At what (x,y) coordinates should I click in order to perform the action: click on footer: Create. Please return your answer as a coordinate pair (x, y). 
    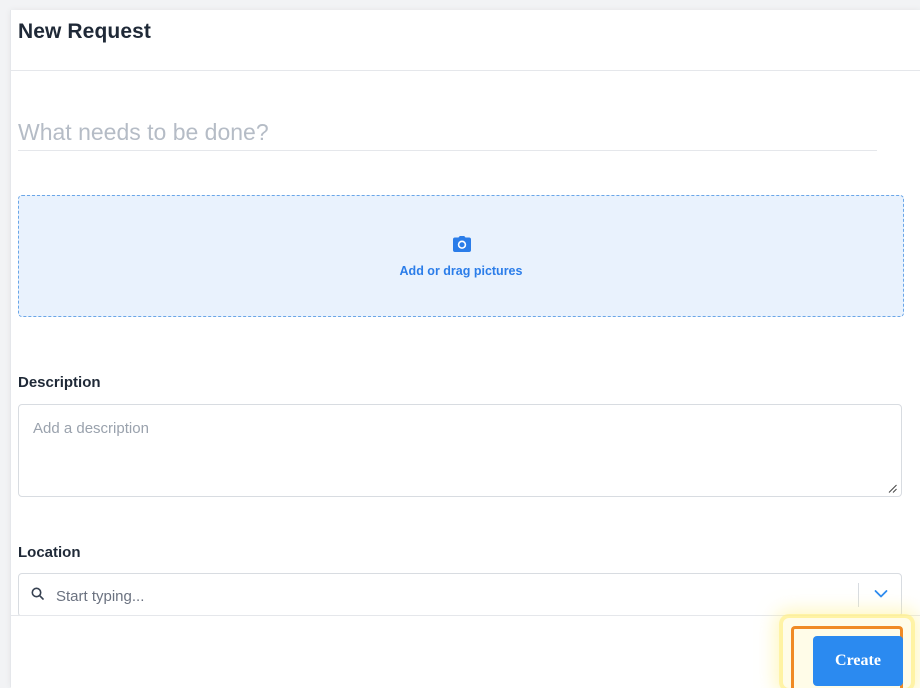
    Looking at the image, I should click on (465, 651).